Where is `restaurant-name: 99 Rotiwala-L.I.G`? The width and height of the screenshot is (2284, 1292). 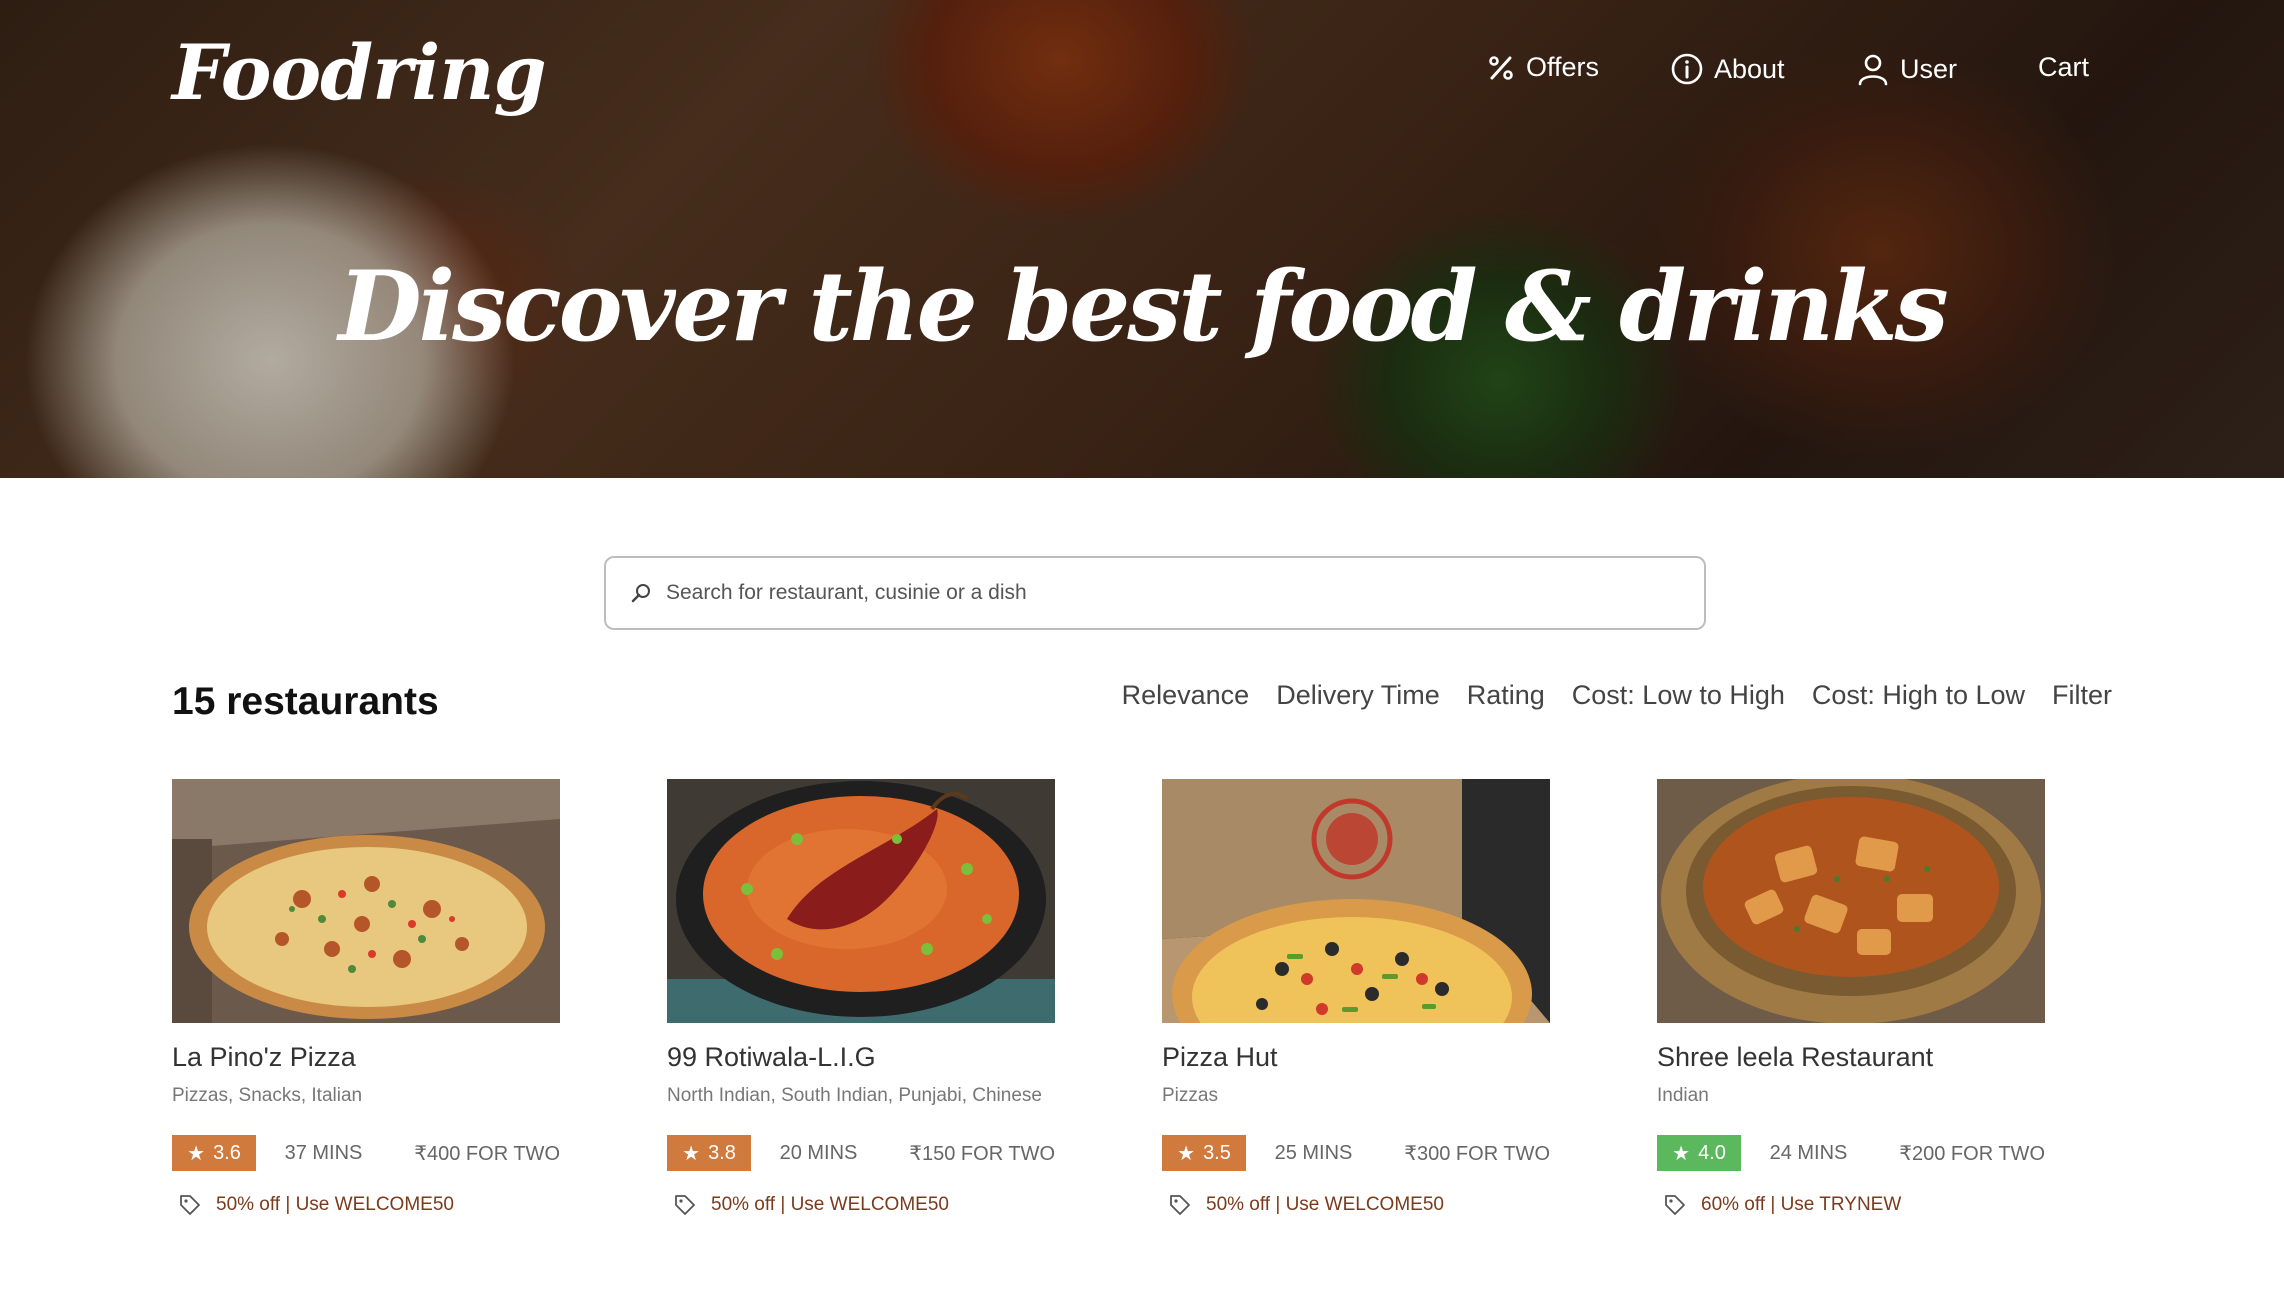
restaurant-name: 99 Rotiwala-L.I.G is located at coordinates (771, 1057).